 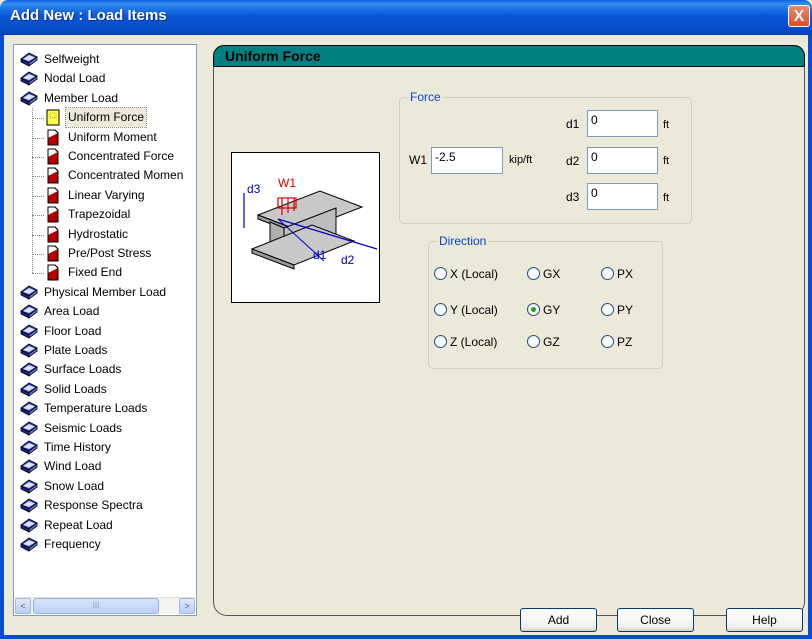 What do you see at coordinates (72, 544) in the screenshot?
I see `tree-item-label: Frequency` at bounding box center [72, 544].